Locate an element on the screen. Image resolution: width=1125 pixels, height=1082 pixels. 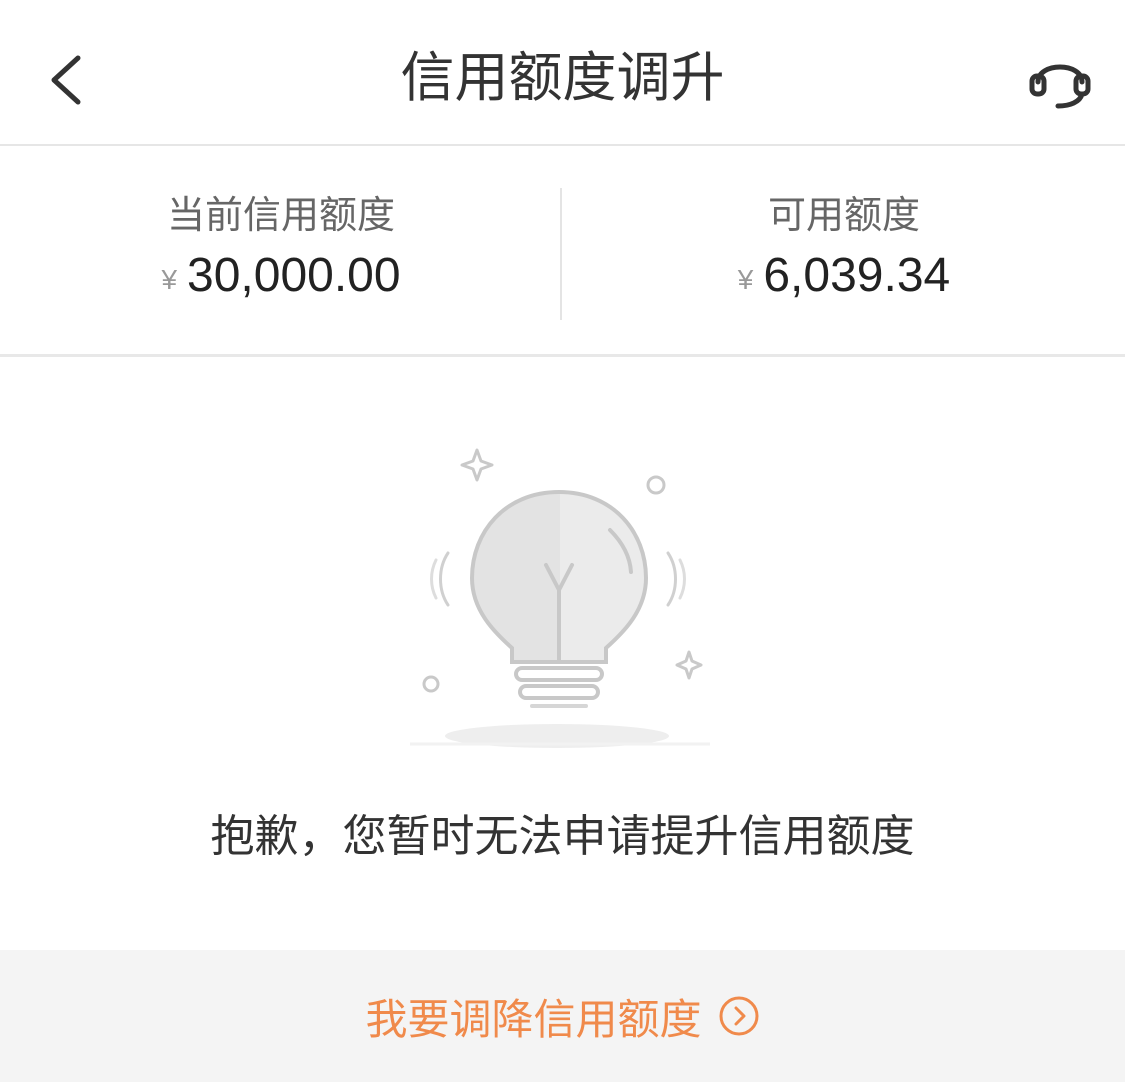
current-limit-block: 当前信用额度 ¥30,000.00 is located at coordinates (281, 250).